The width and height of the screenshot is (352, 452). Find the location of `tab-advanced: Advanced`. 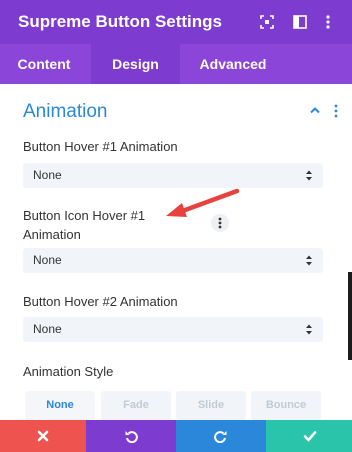

tab-advanced: Advanced is located at coordinates (233, 64).